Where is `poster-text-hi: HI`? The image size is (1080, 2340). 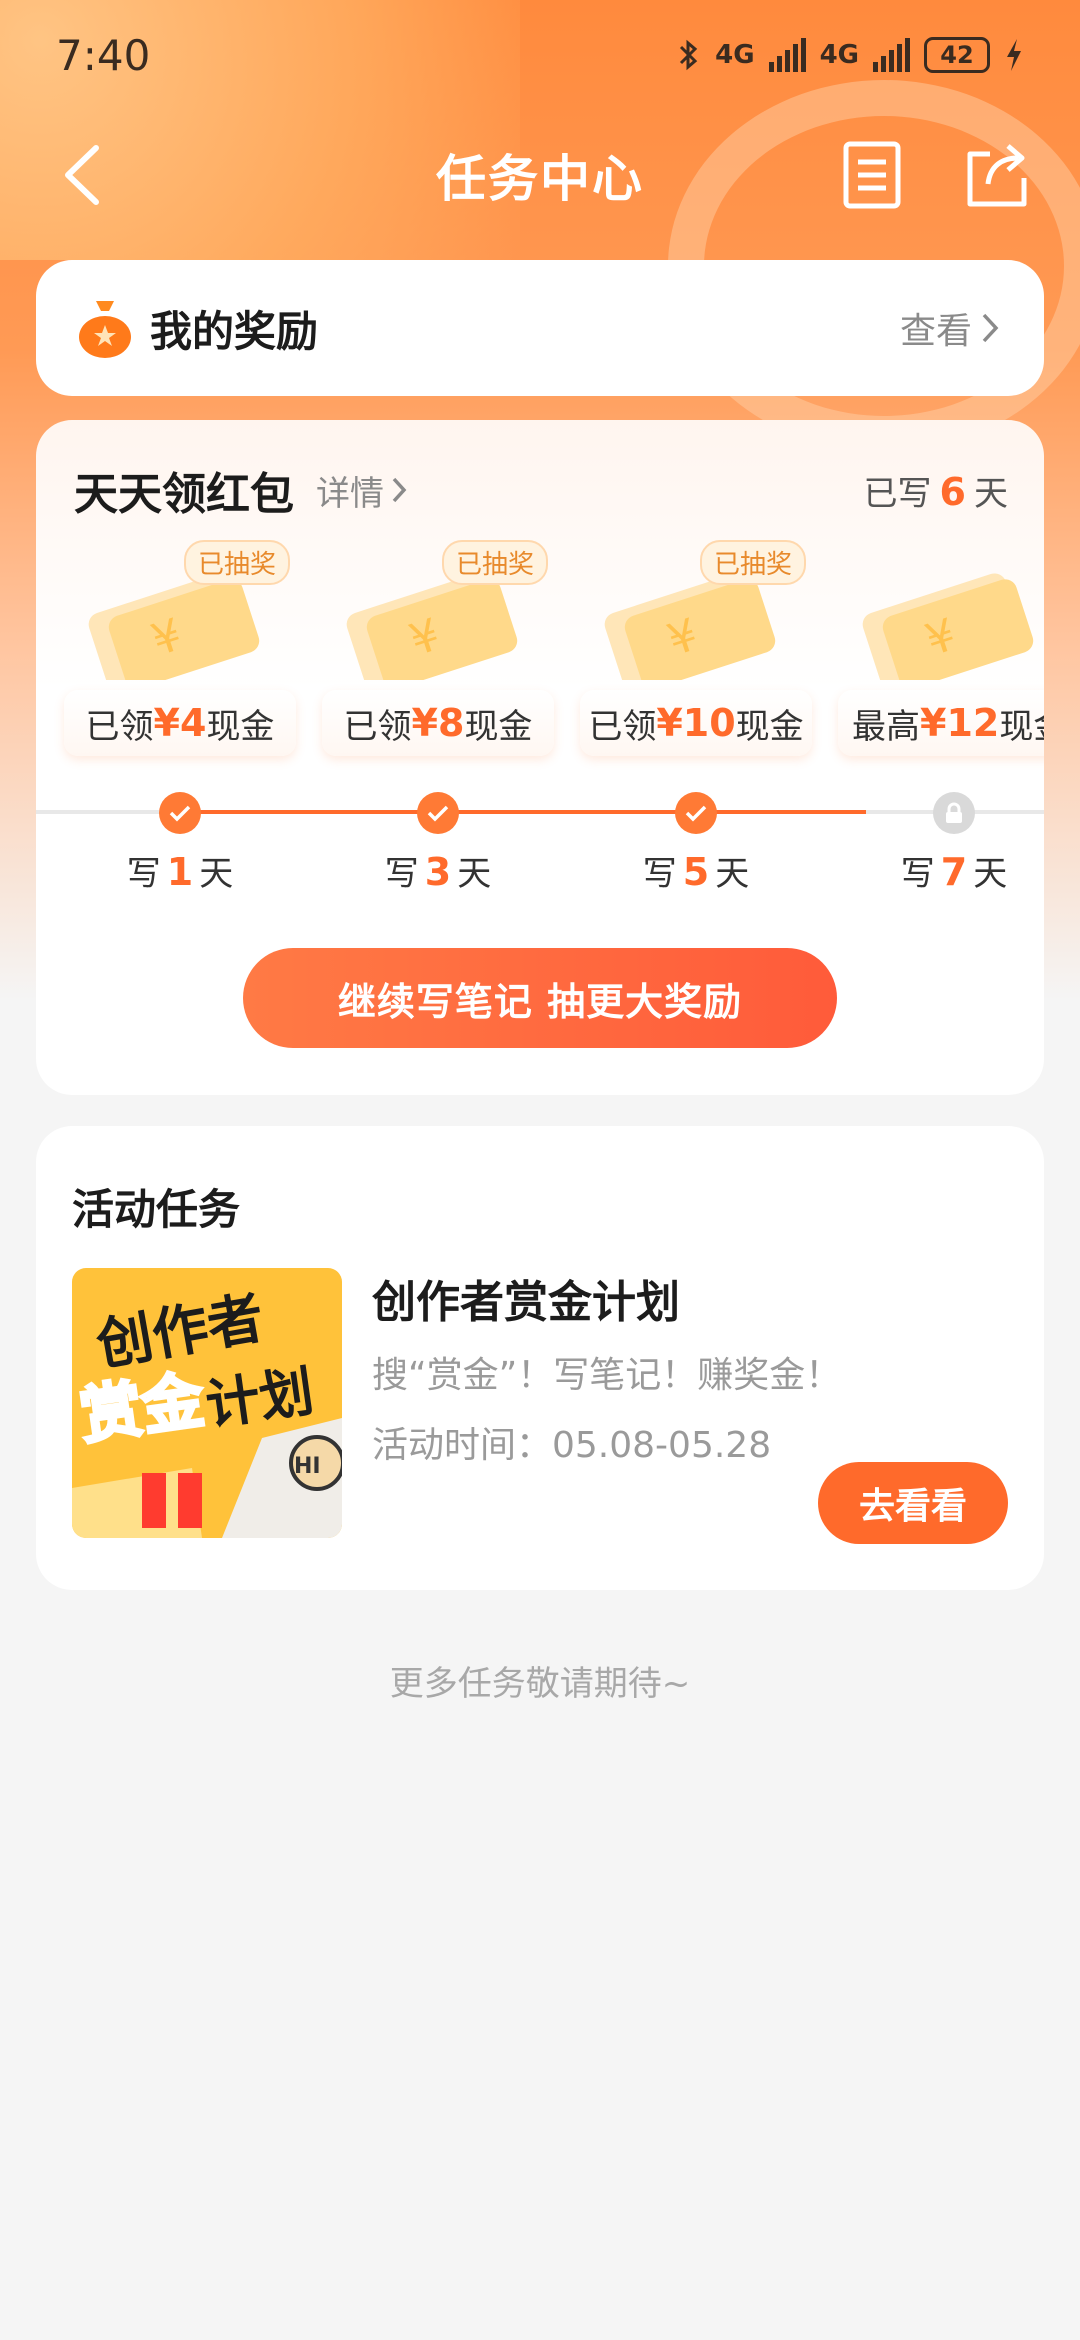
poster-text-hi: HI is located at coordinates (307, 1466).